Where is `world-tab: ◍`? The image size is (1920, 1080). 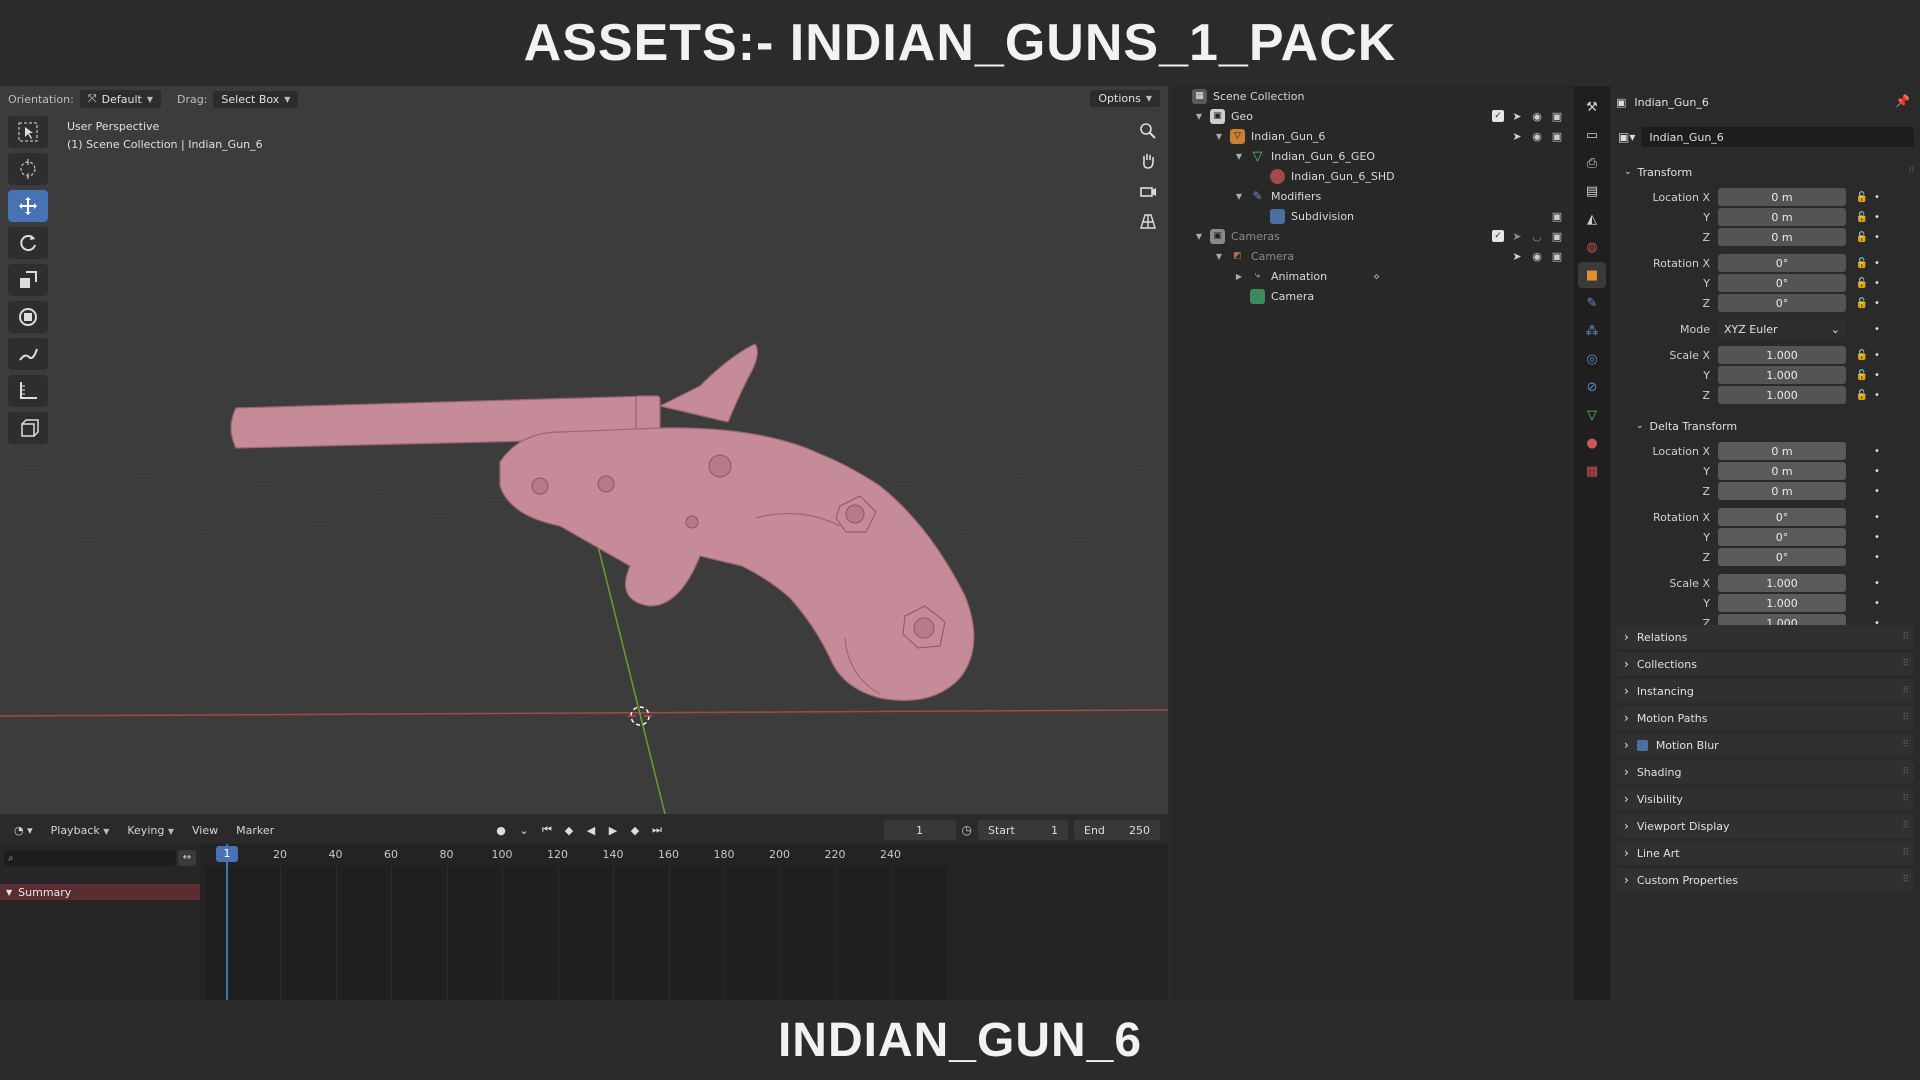
world-tab: ◍ is located at coordinates (1592, 247).